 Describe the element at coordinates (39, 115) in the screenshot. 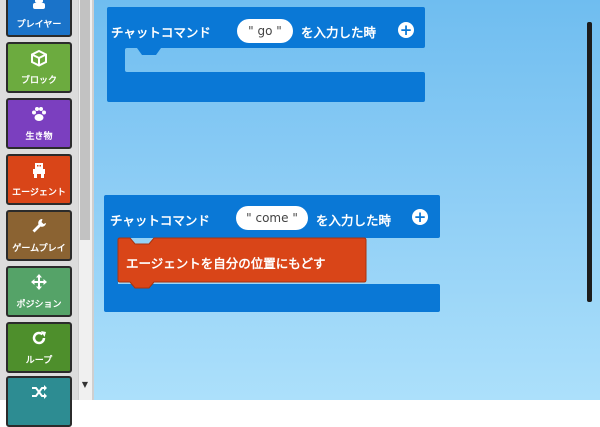

I see `paw-icon` at that location.